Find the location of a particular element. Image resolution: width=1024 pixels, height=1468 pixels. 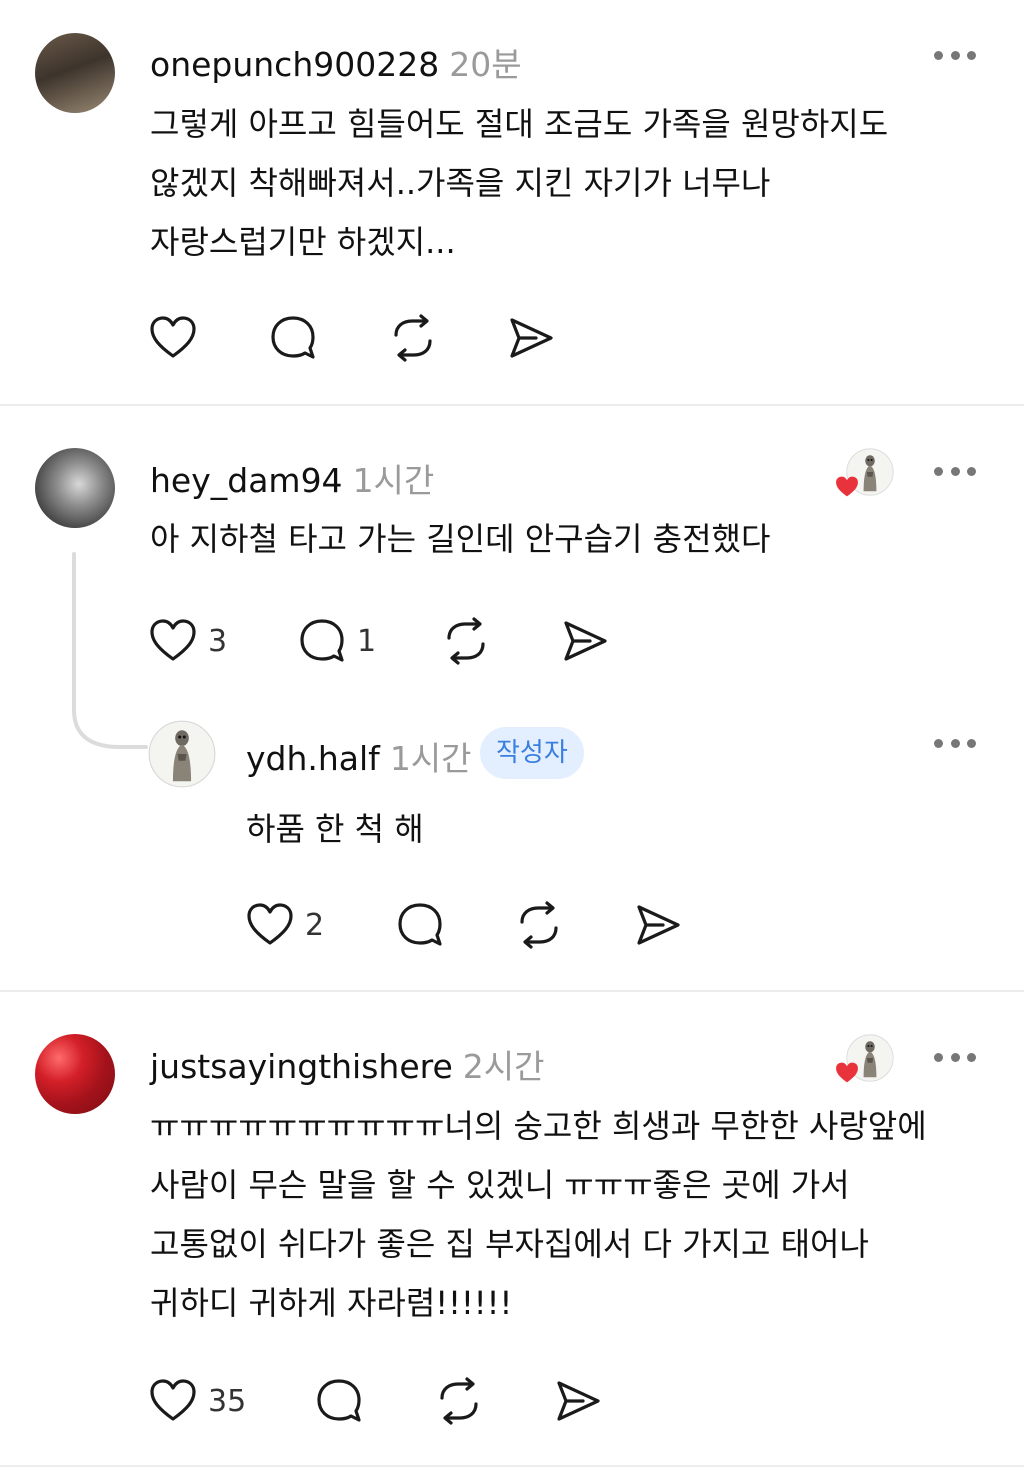

username: ydh.half is located at coordinates (313, 758).